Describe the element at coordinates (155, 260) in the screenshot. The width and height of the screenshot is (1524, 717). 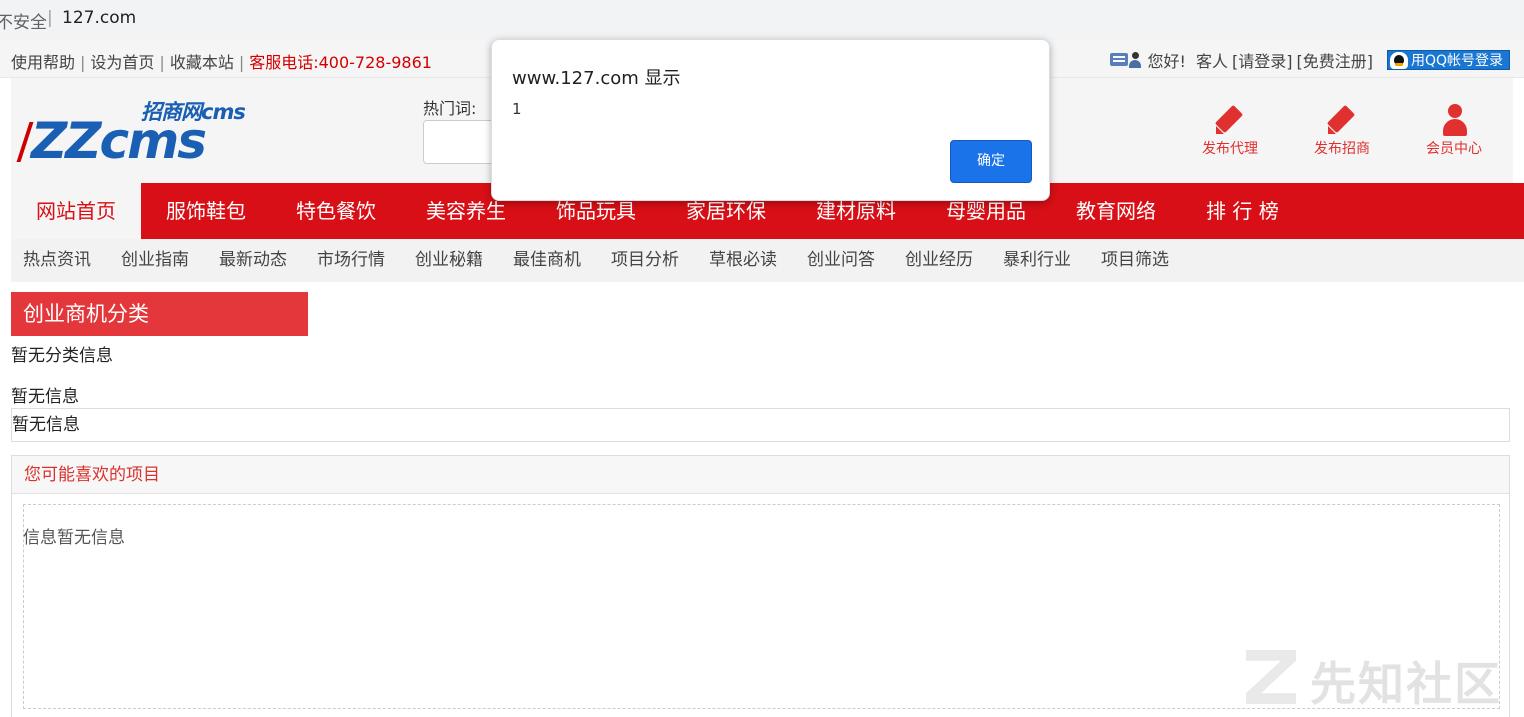
I see `subnav-item: 创业指南` at that location.